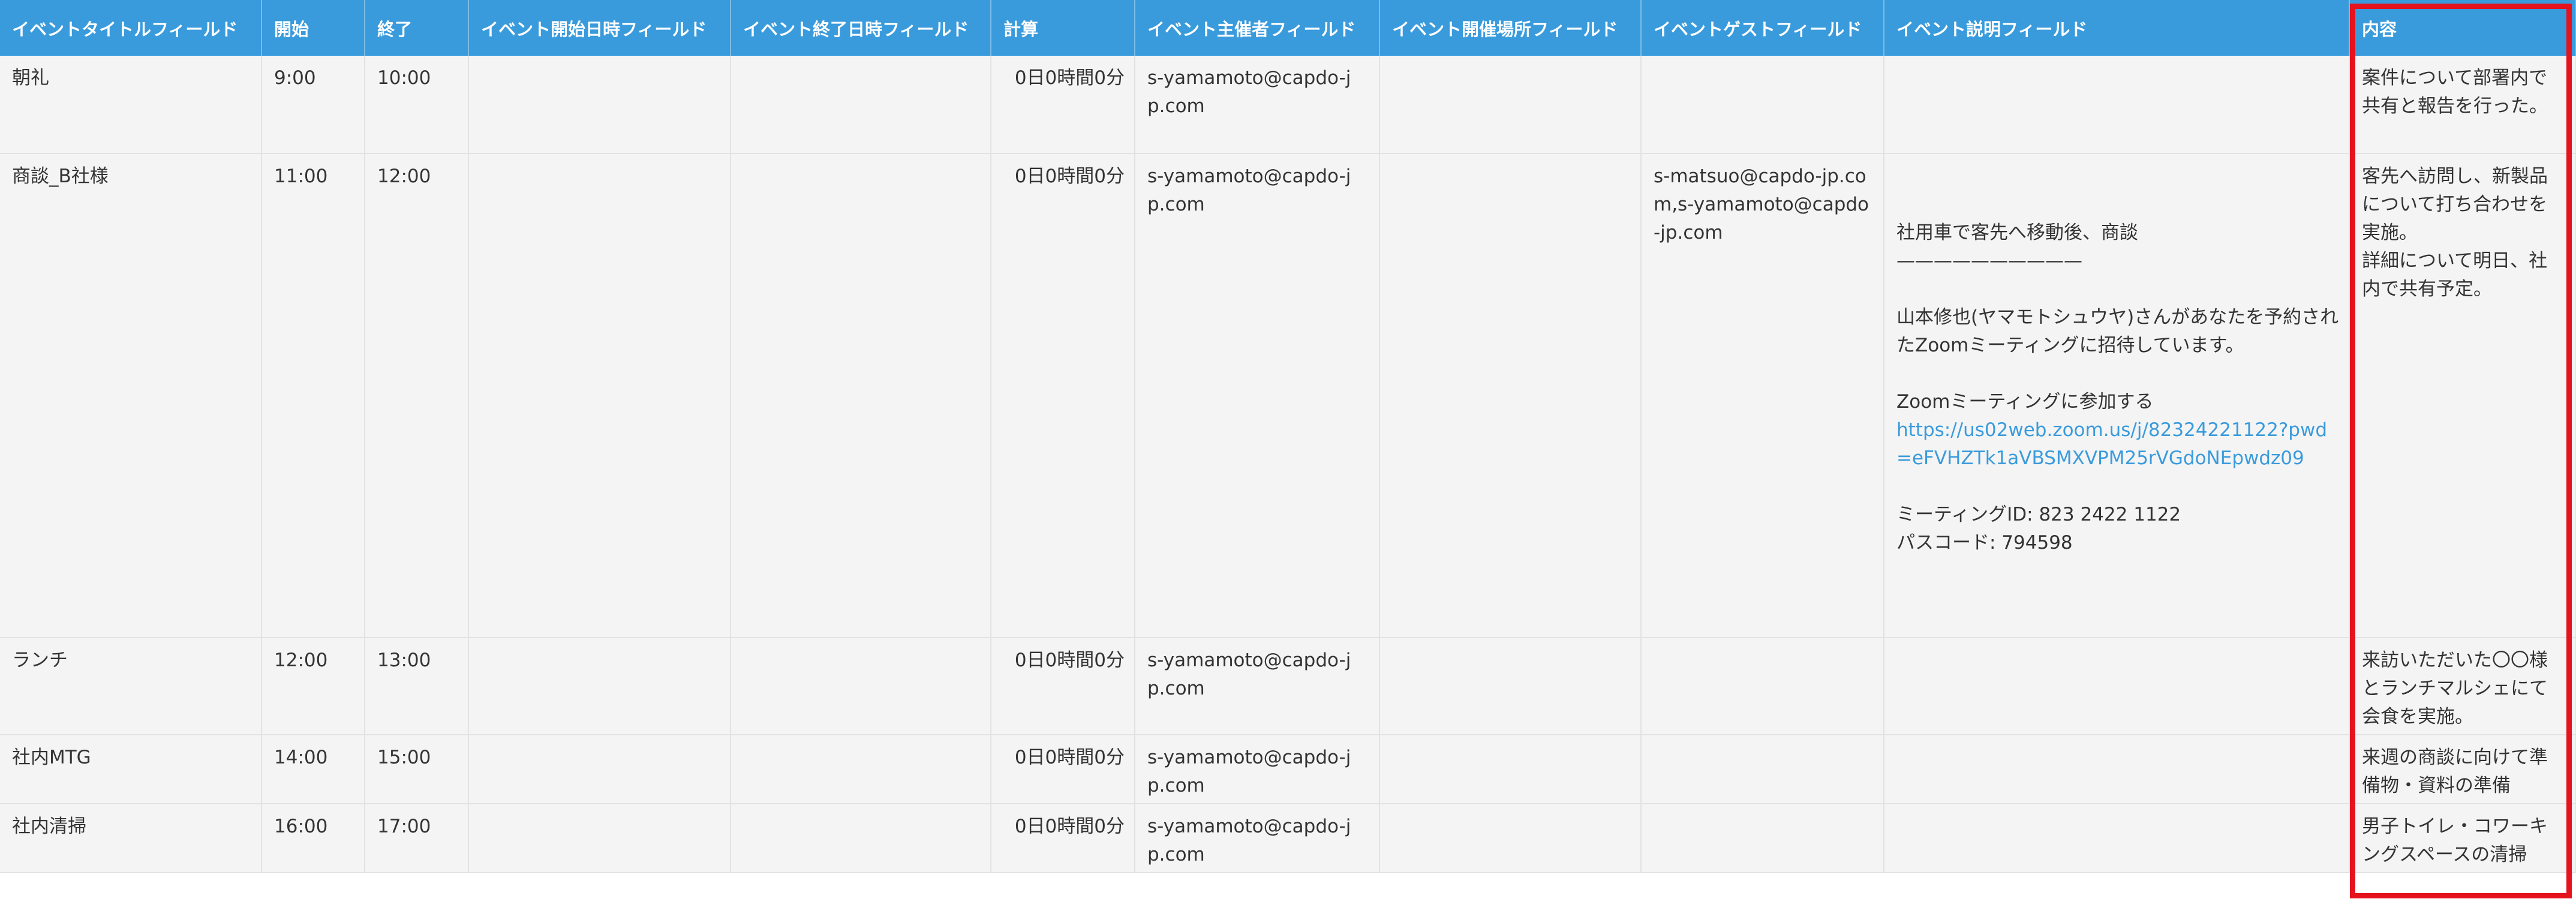 Image resolution: width=2576 pixels, height=905 pixels. I want to click on column-header-organizer: イベント主催者フィールド, so click(1258, 28).